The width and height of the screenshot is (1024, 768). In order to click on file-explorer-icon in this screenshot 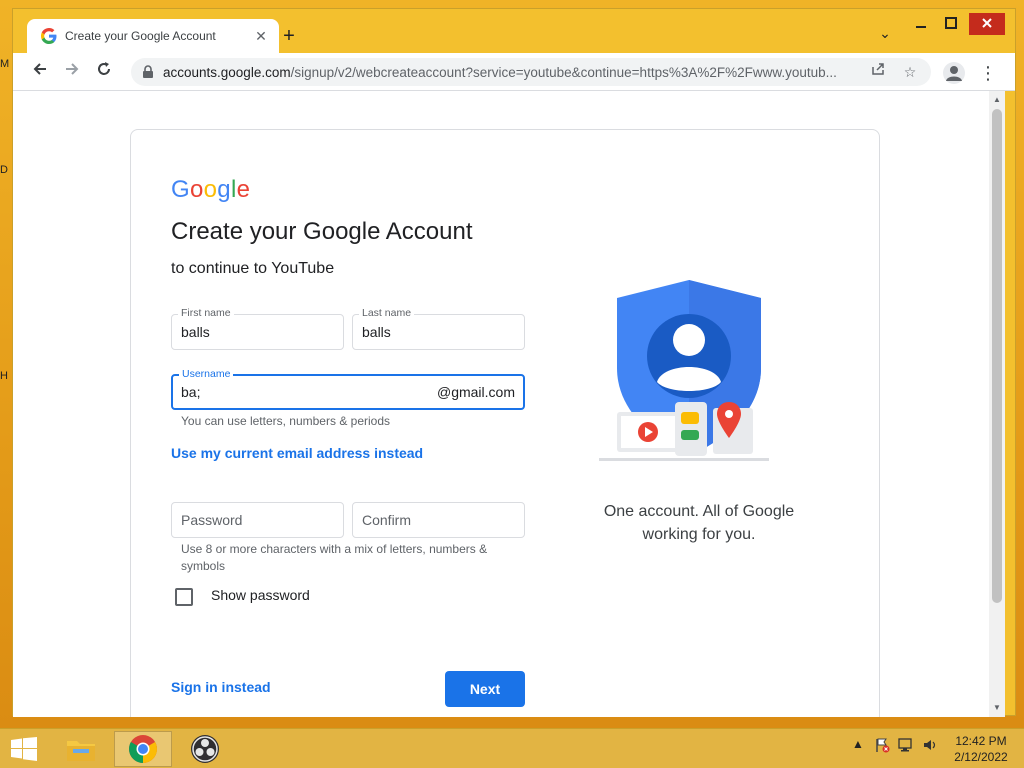, I will do `click(81, 749)`.